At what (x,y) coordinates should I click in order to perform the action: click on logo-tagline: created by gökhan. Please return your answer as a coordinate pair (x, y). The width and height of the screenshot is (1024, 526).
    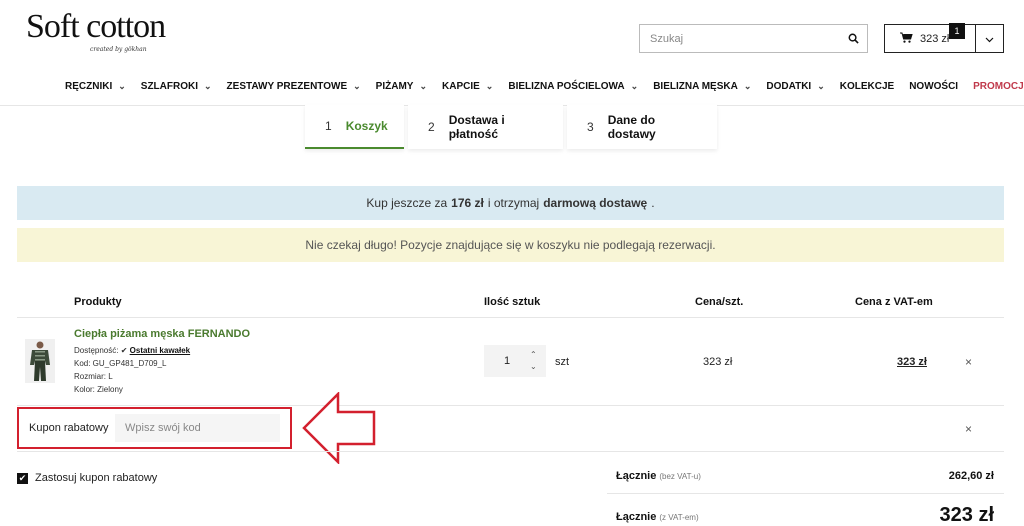
    Looking at the image, I should click on (118, 49).